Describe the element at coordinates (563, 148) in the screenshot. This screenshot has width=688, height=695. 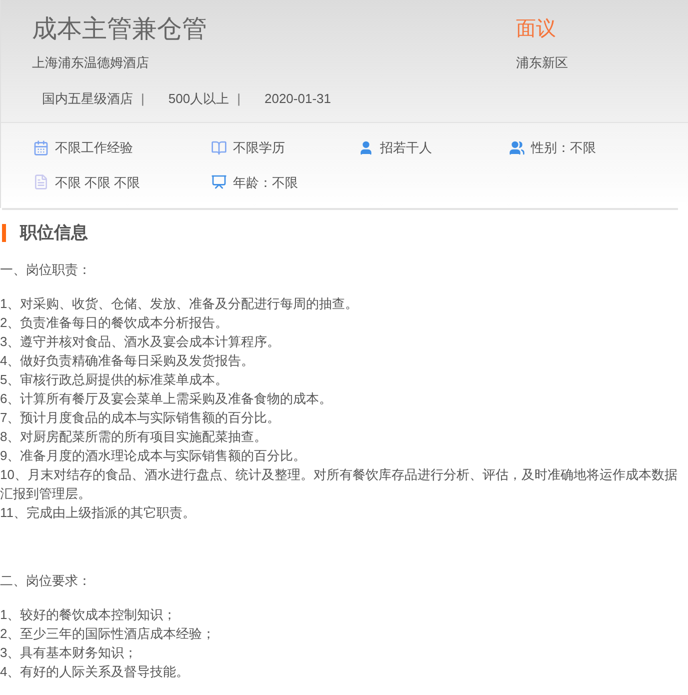
I see `job-attribute: 性别：不限` at that location.